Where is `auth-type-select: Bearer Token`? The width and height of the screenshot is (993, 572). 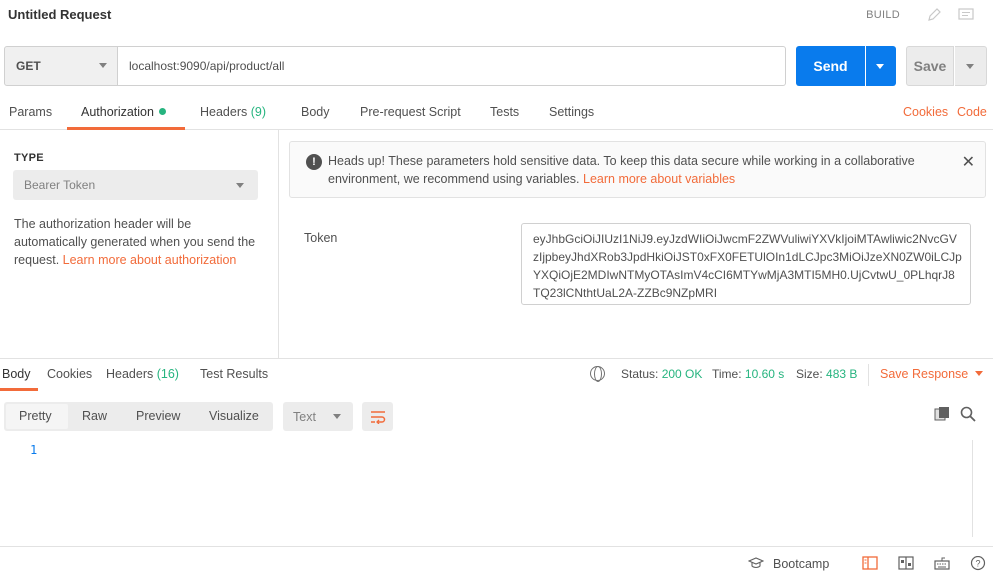
auth-type-select: Bearer Token is located at coordinates (135, 185).